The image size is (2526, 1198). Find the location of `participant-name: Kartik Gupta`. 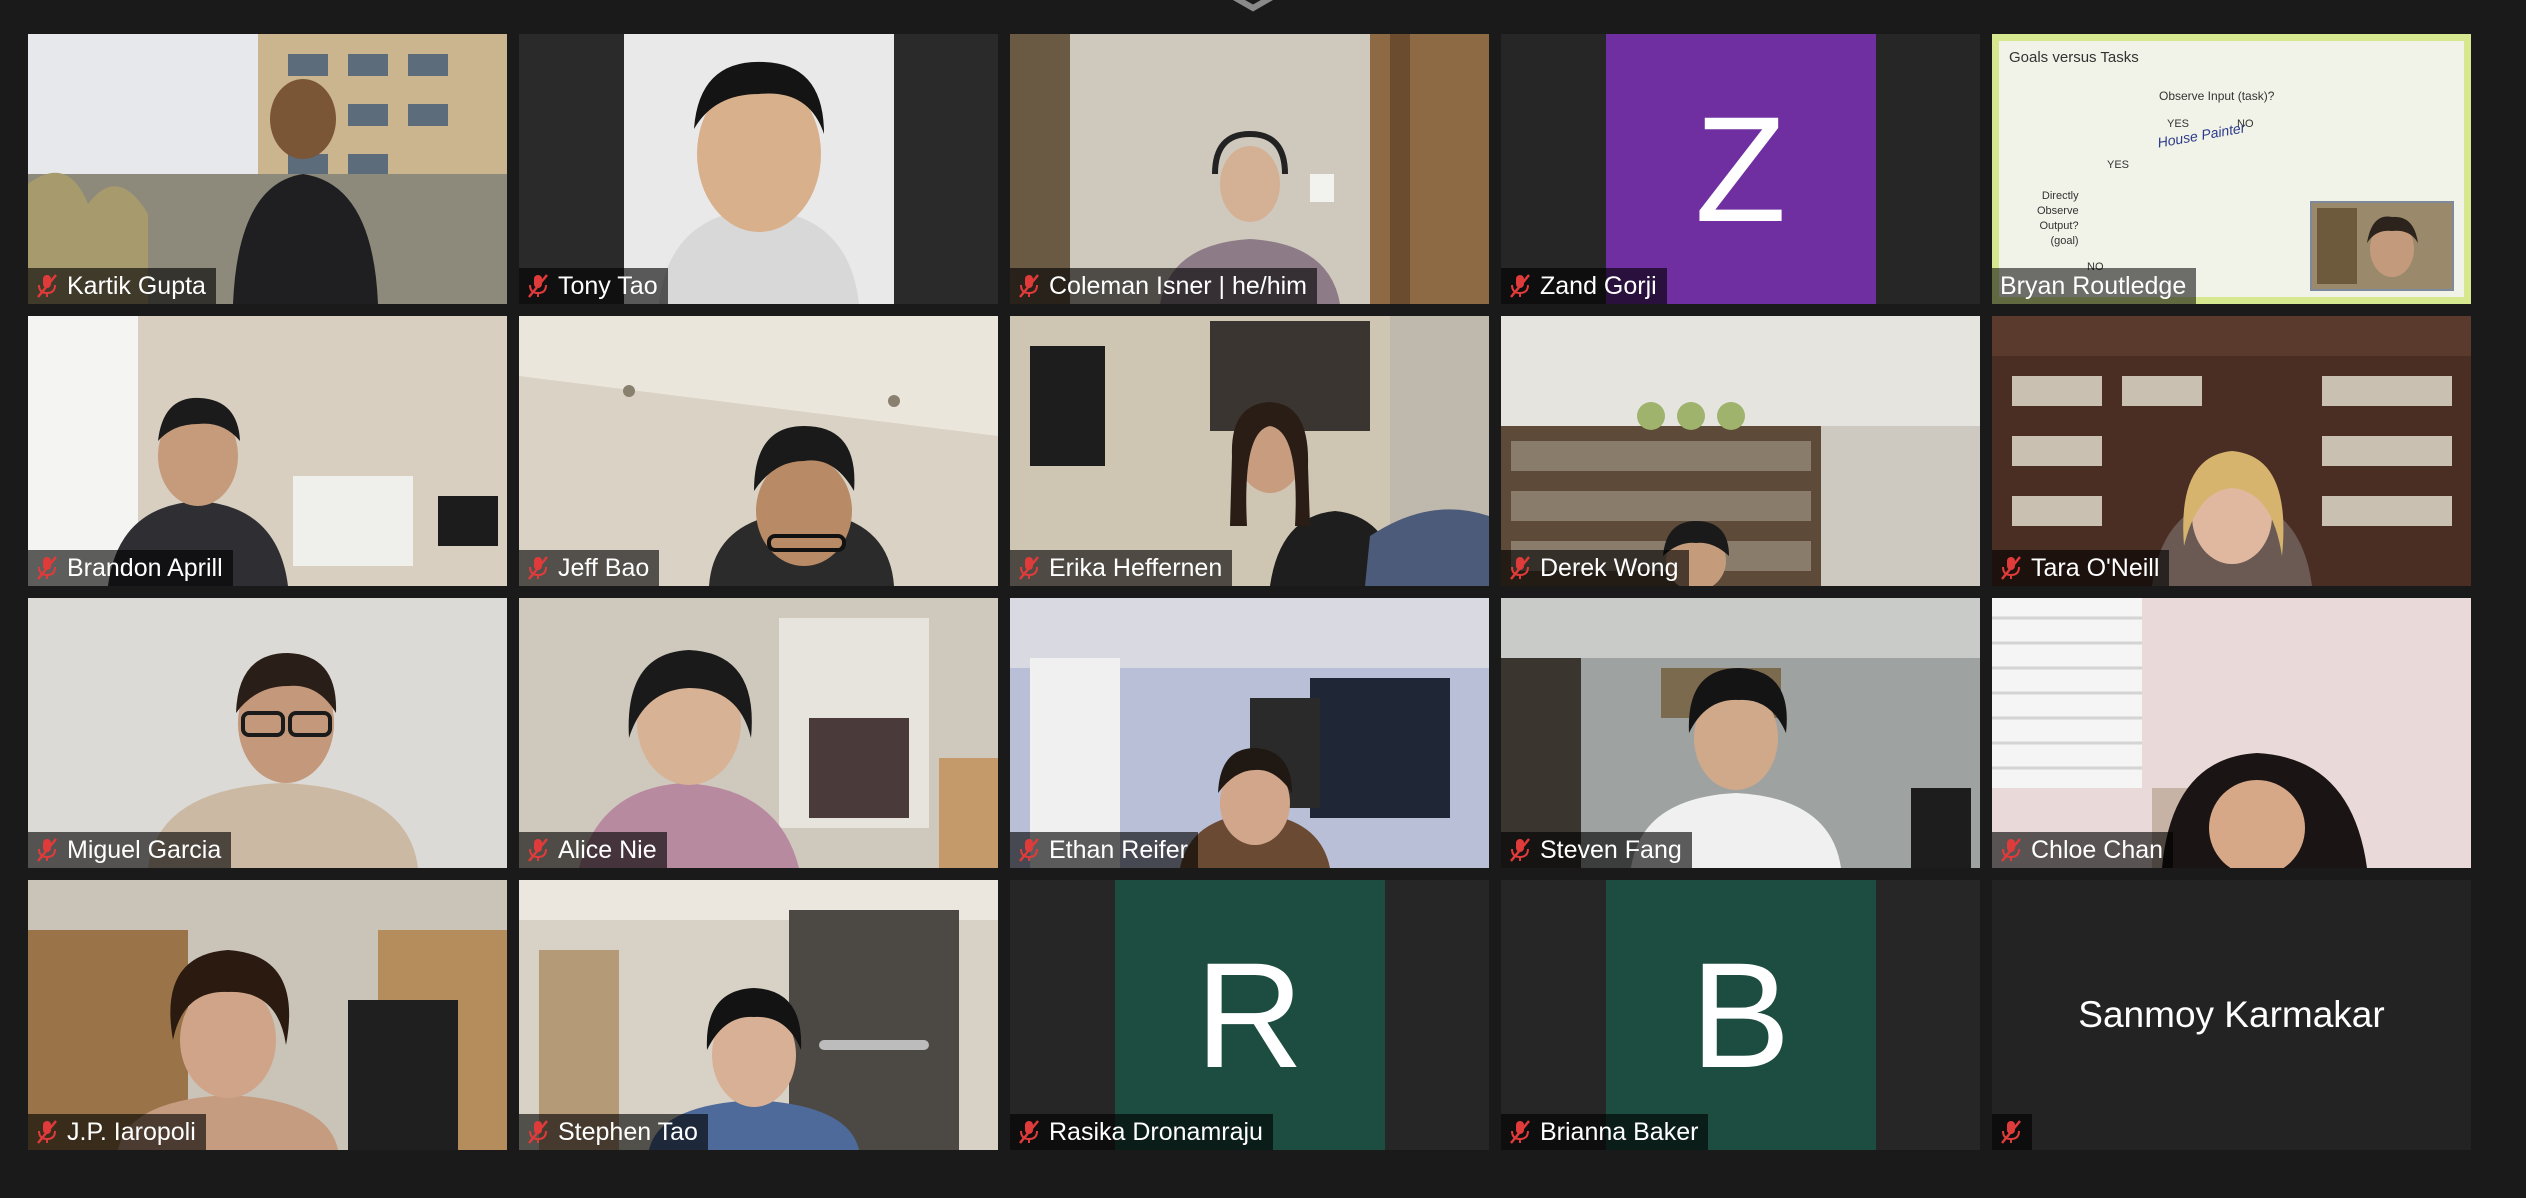

participant-name: Kartik Gupta is located at coordinates (136, 286).